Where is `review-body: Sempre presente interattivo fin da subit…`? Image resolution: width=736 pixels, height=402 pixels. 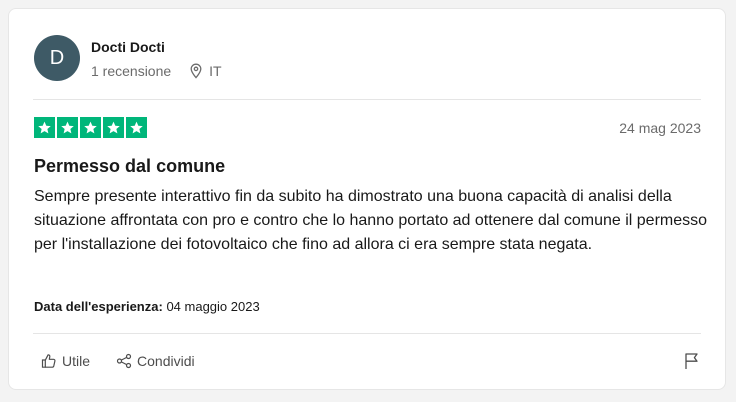 review-body: Sempre presente interattivo fin da subit… is located at coordinates (371, 220).